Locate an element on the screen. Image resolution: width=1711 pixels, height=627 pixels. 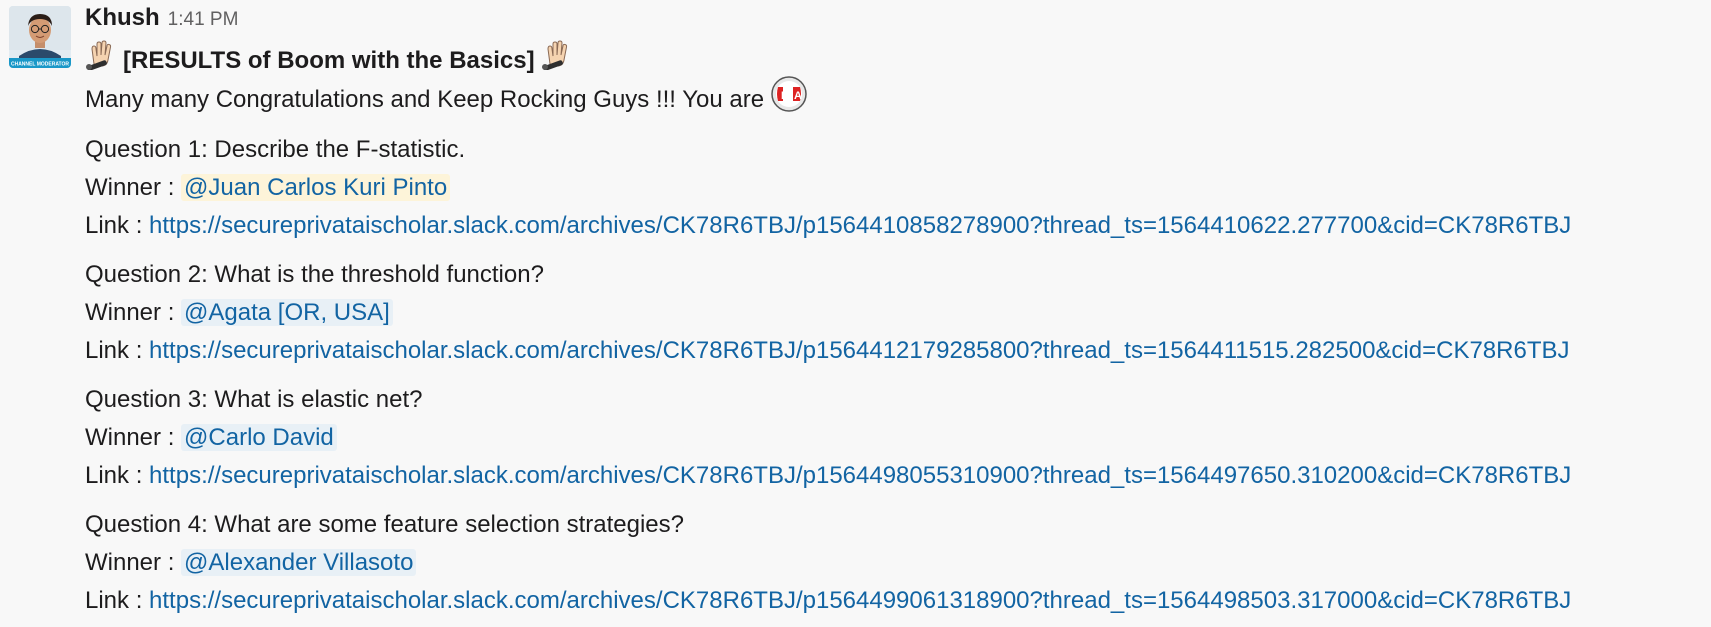
svg-text: A is located at coordinates (798, 96).